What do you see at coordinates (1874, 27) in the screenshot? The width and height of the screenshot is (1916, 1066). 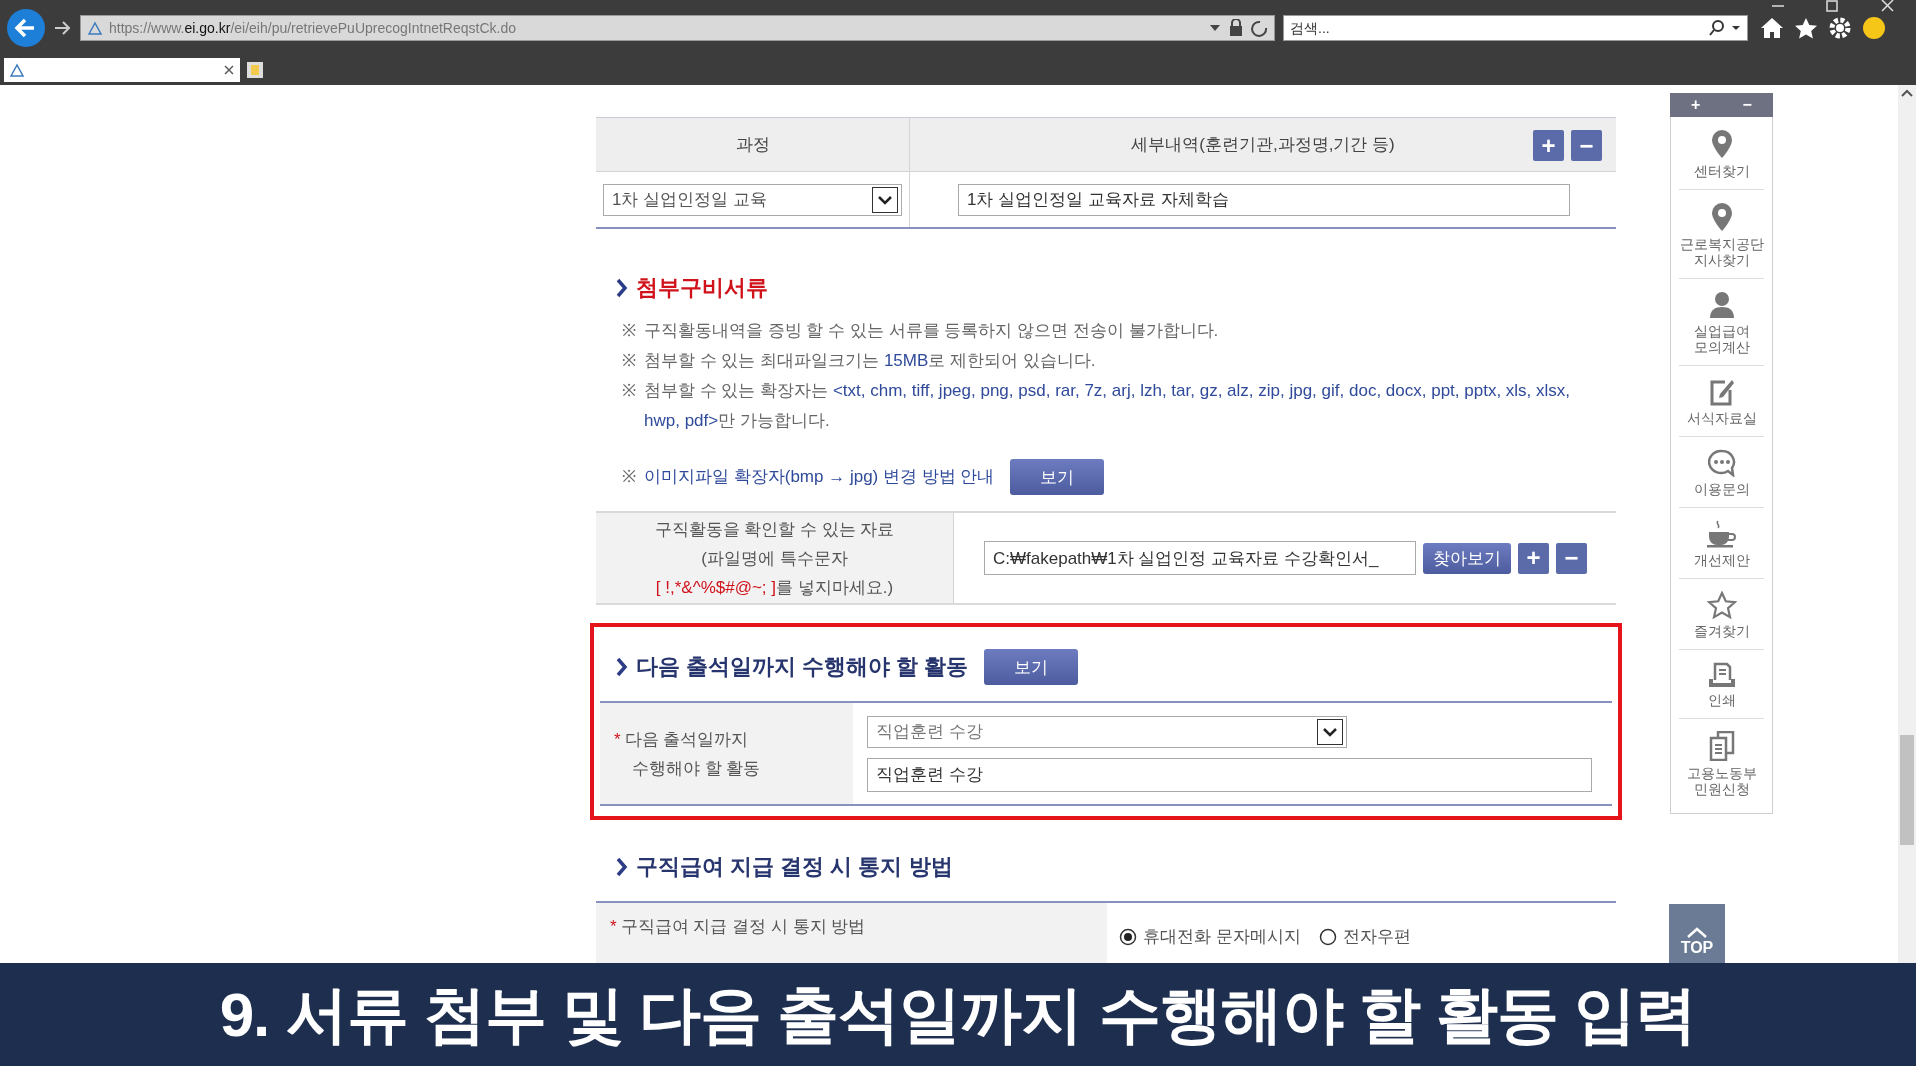 I see `feedback-icon` at bounding box center [1874, 27].